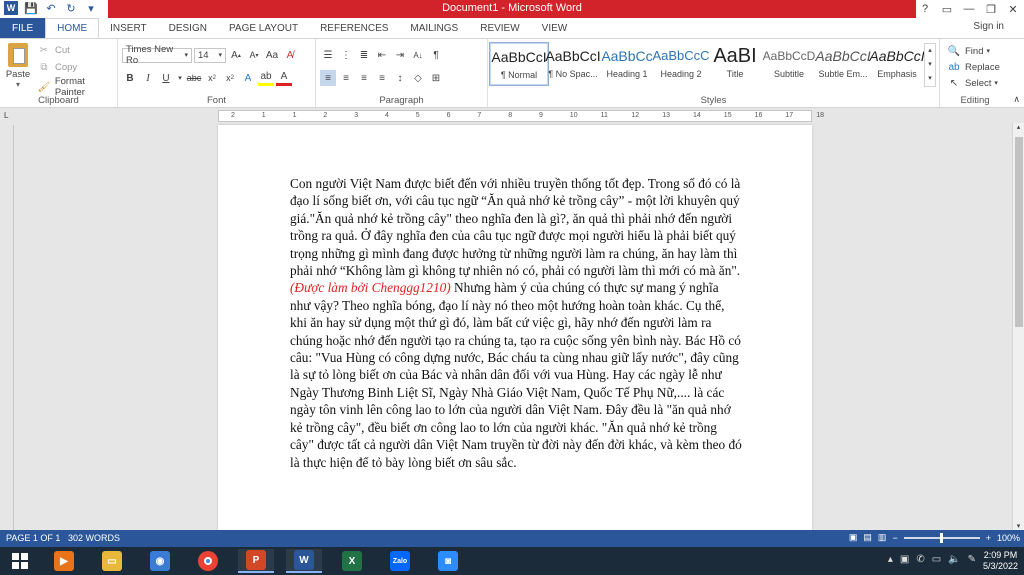  Describe the element at coordinates (867, 537) in the screenshot. I see `print-layout-icon: ▤` at that location.